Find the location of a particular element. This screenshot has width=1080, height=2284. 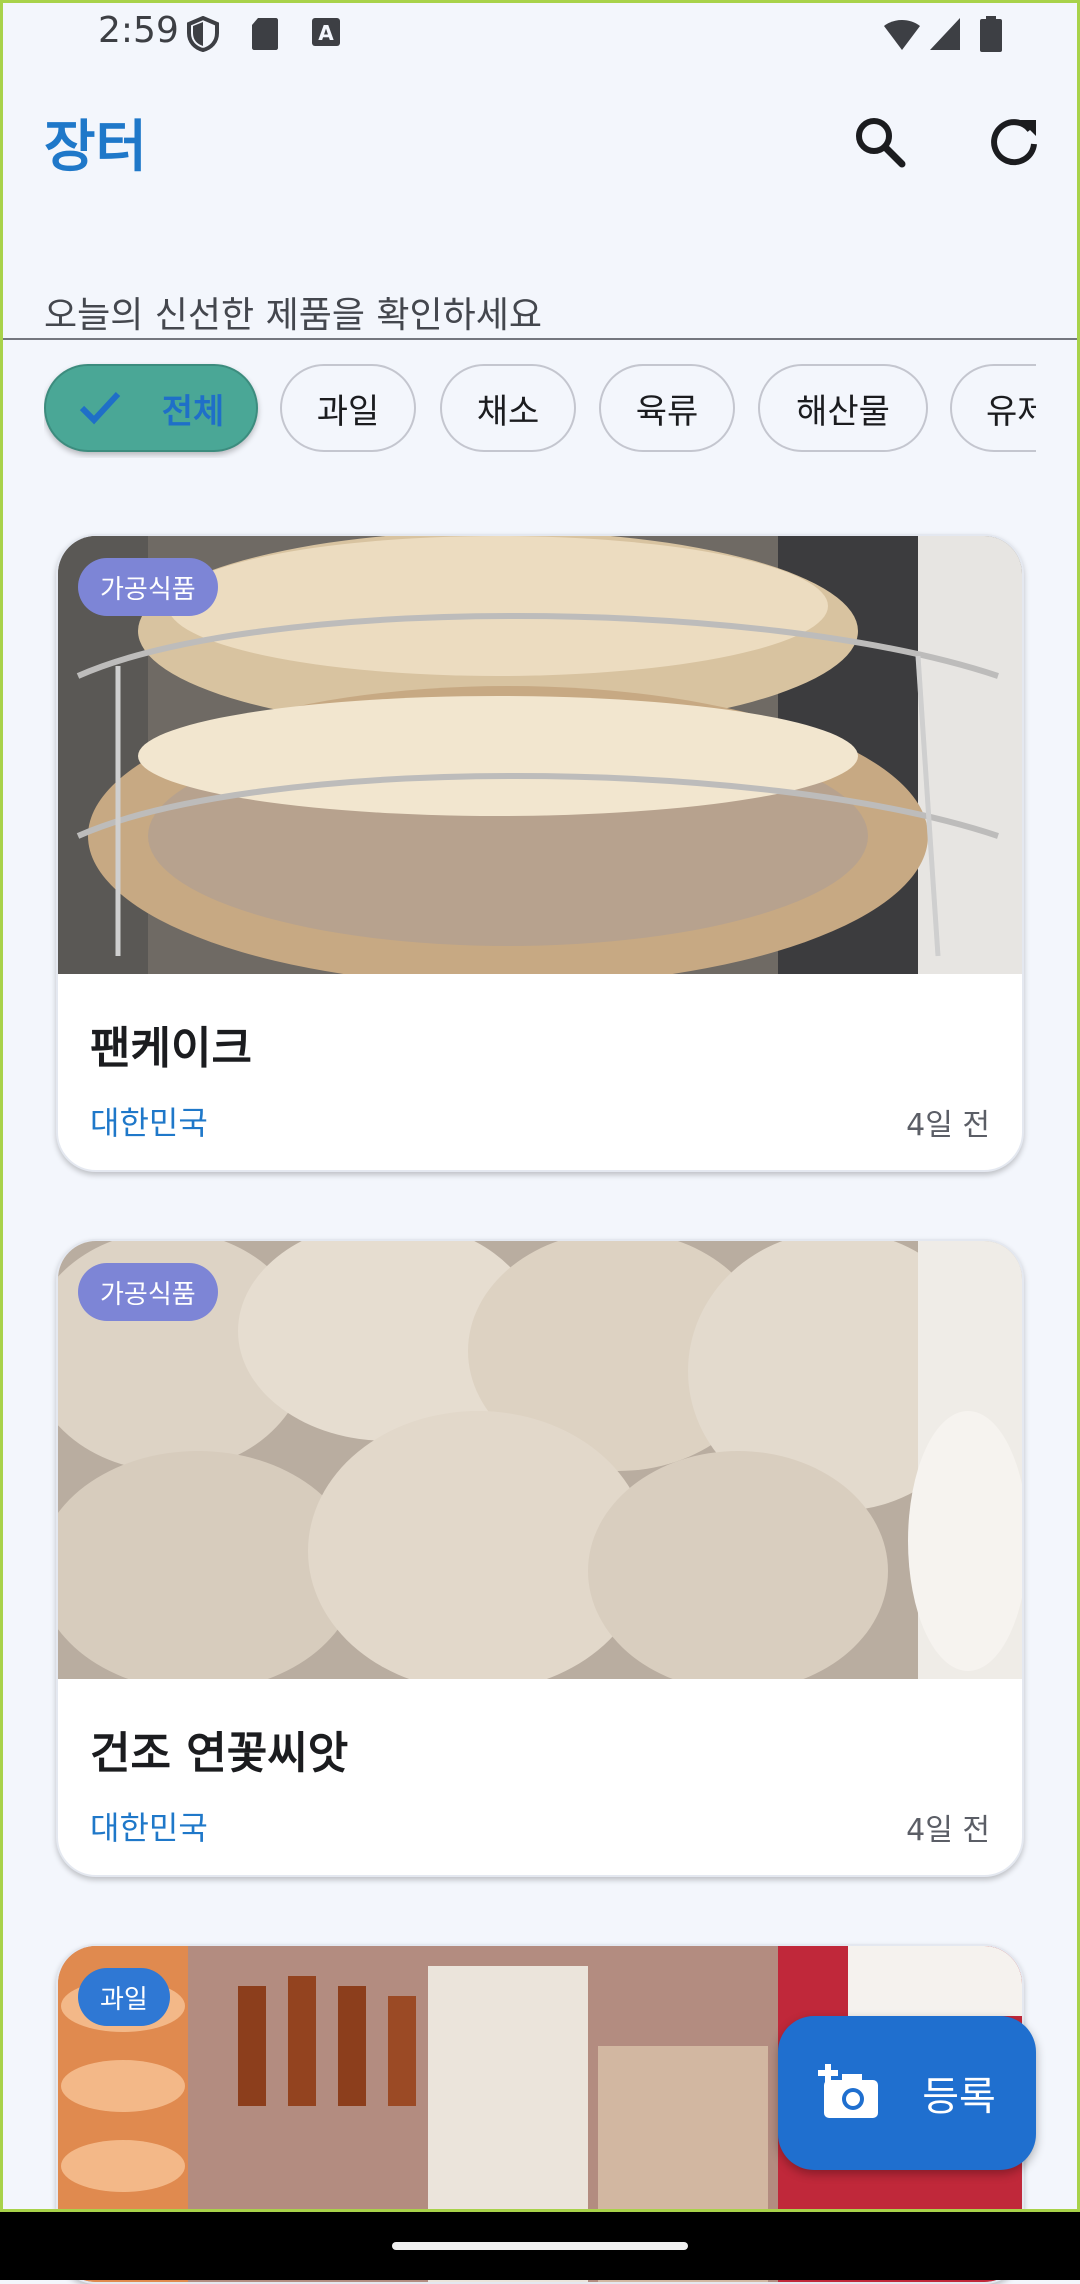

header-divider is located at coordinates (540, 339).